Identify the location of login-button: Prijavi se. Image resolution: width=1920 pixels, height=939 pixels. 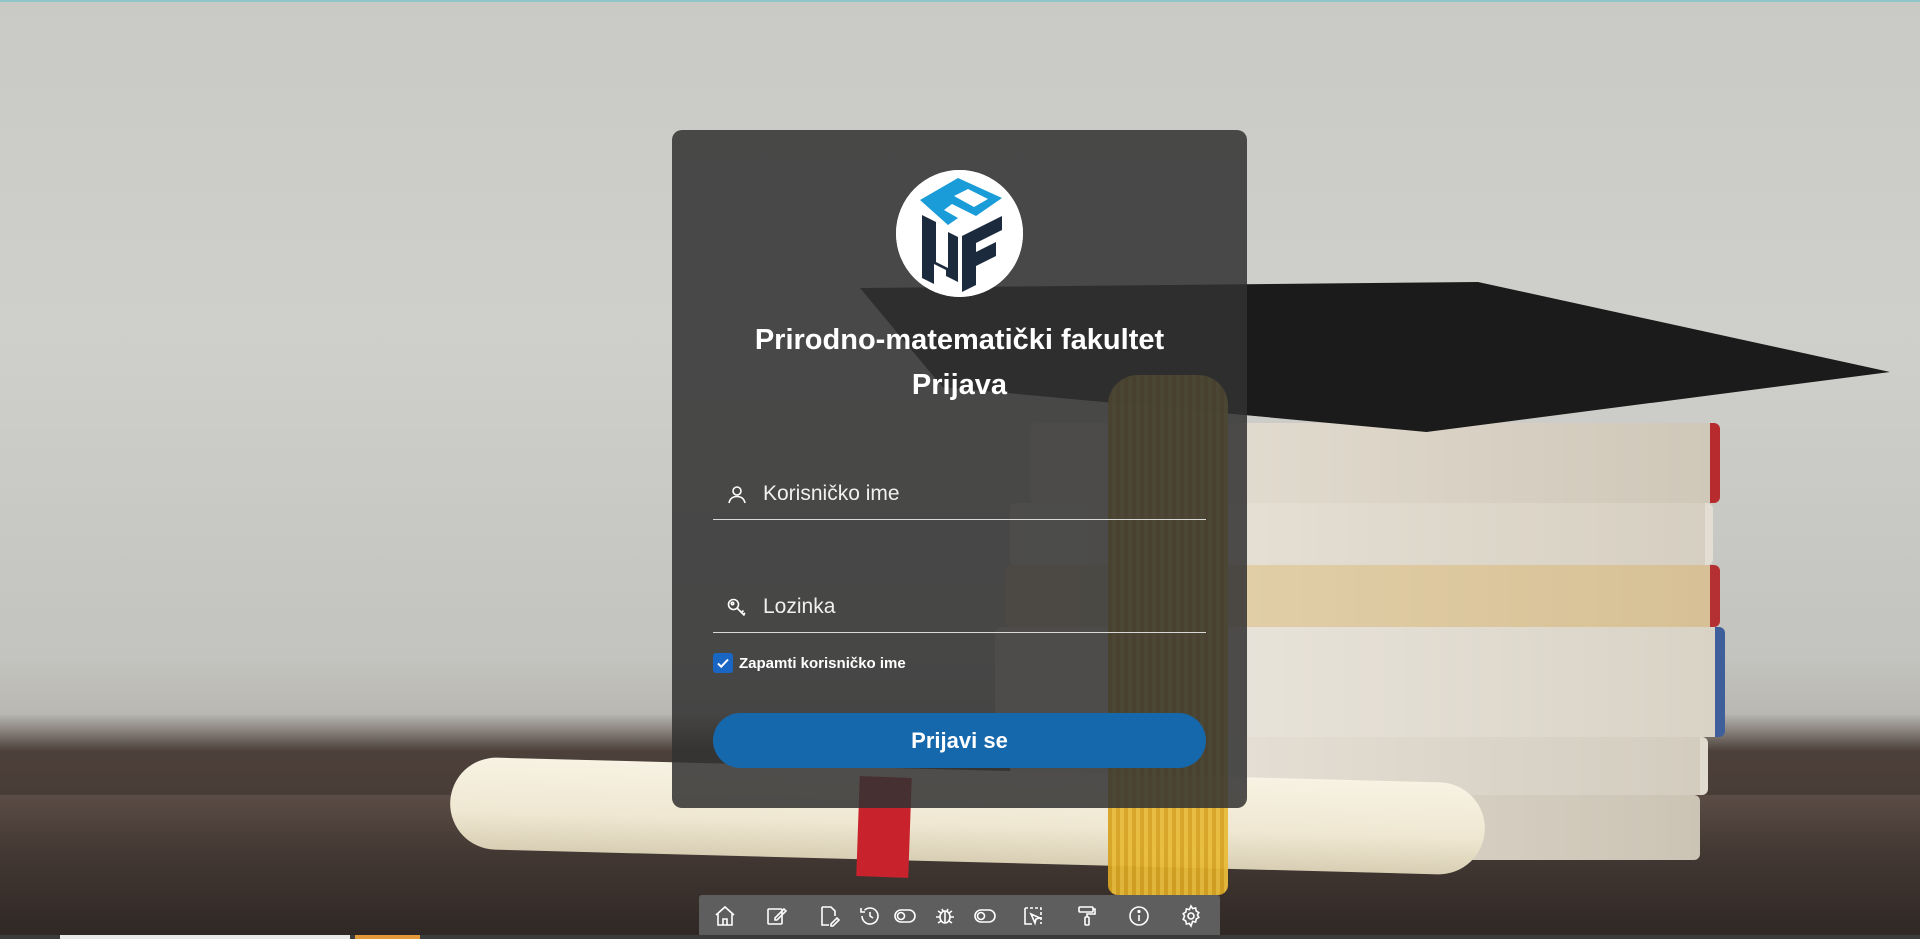
(959, 740).